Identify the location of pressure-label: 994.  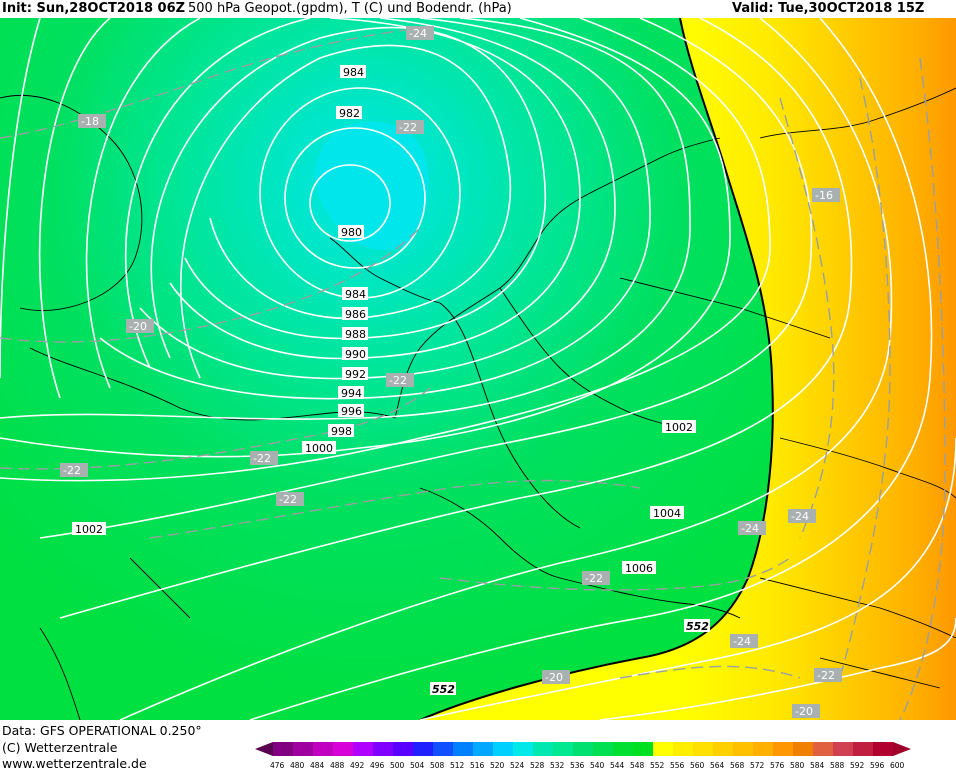
(351, 393).